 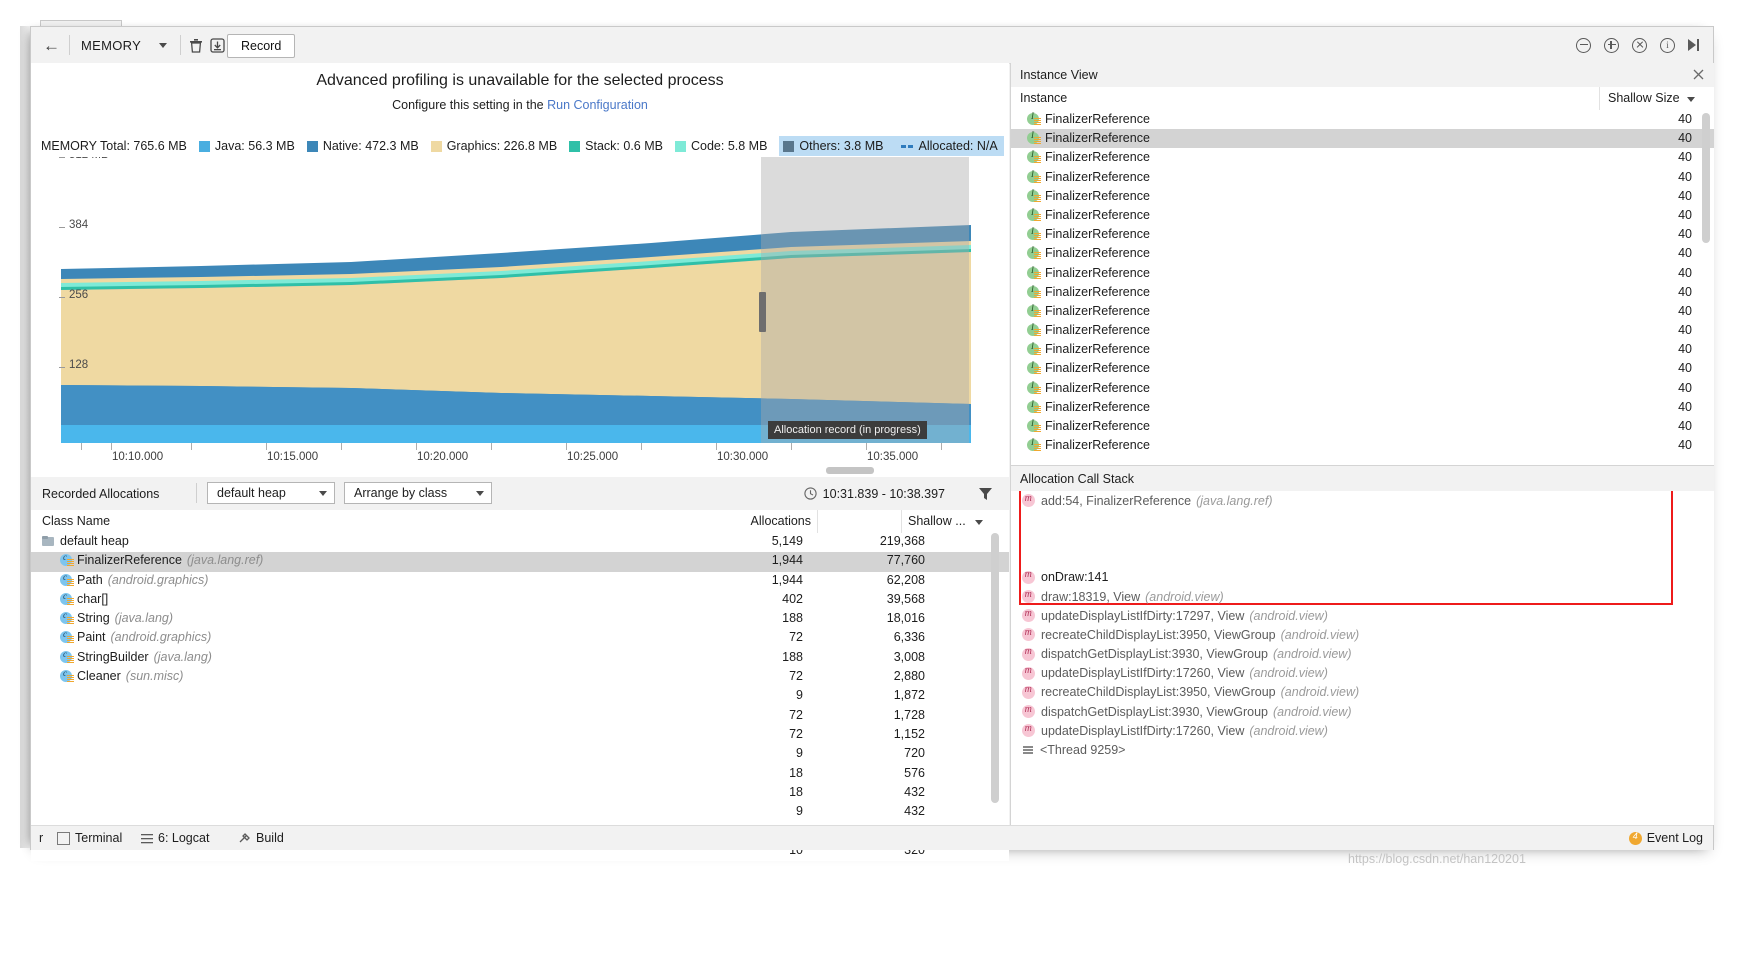 What do you see at coordinates (1362, 577) in the screenshot?
I see `call-stack-frame: onDraw:141` at bounding box center [1362, 577].